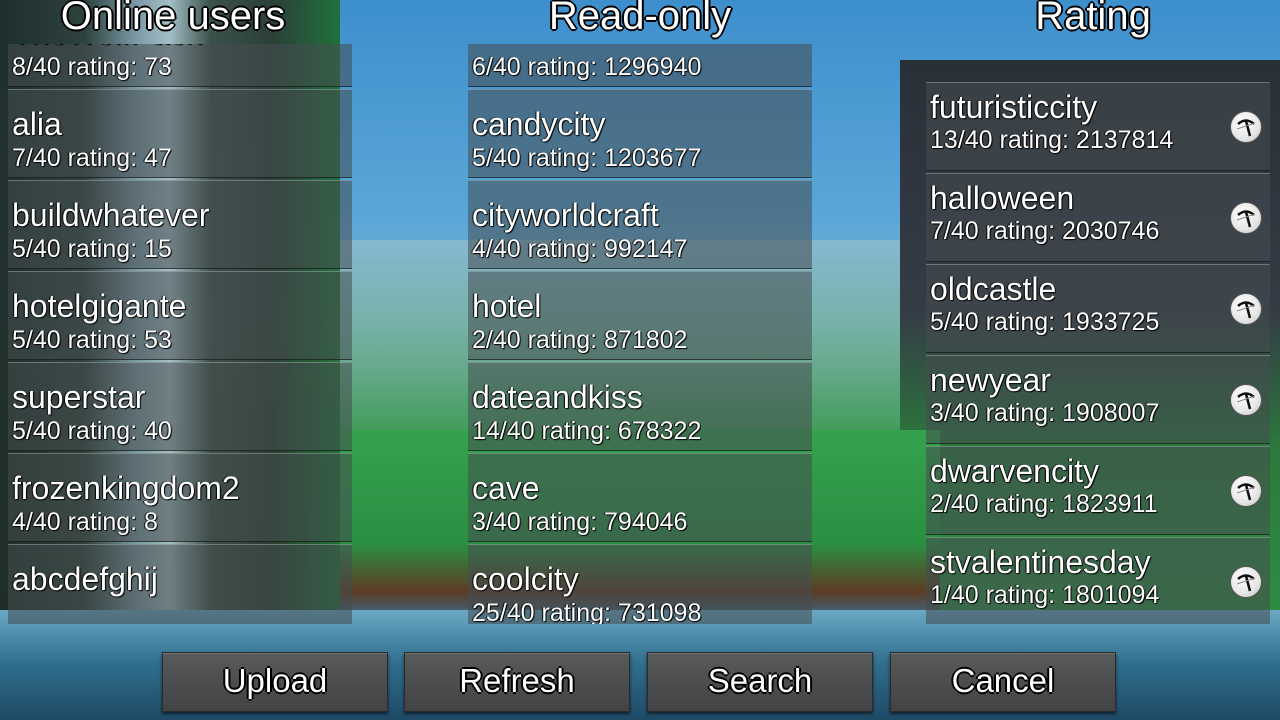 This screenshot has height=720, width=1280. I want to click on rating-header: Rating, so click(1093, 19).